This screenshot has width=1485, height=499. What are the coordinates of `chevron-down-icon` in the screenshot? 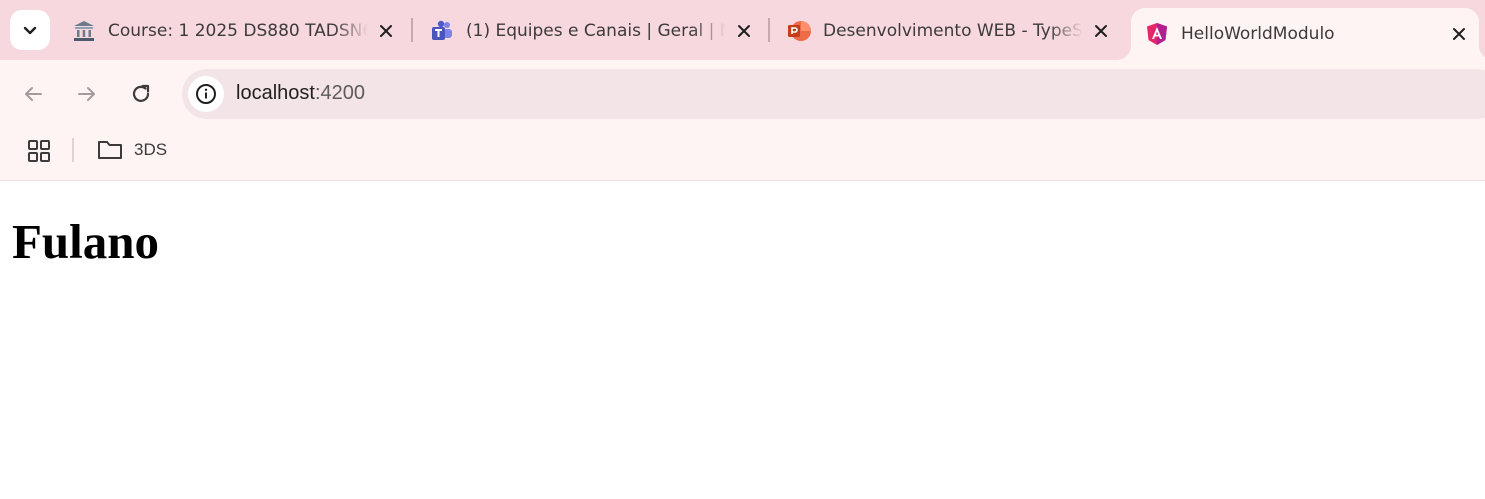 It's located at (30, 30).